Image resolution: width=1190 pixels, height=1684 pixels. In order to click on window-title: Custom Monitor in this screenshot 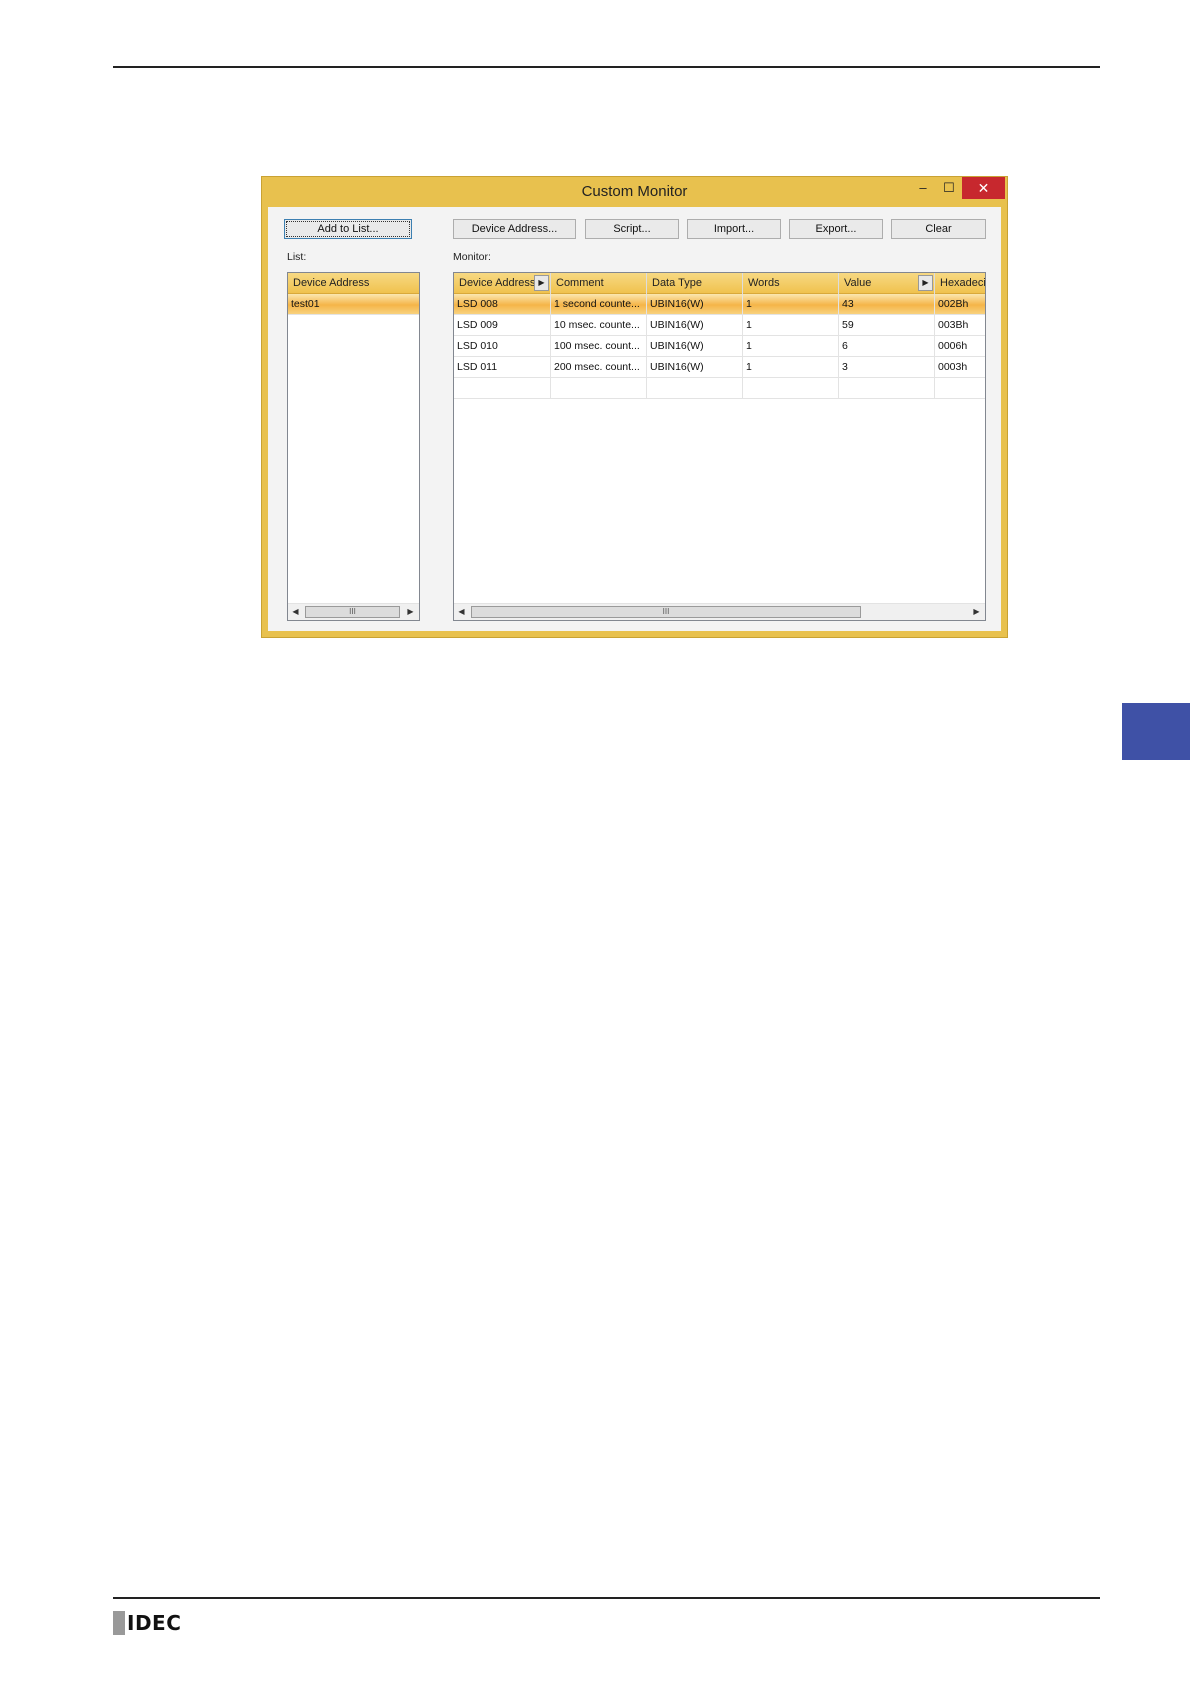, I will do `click(634, 191)`.